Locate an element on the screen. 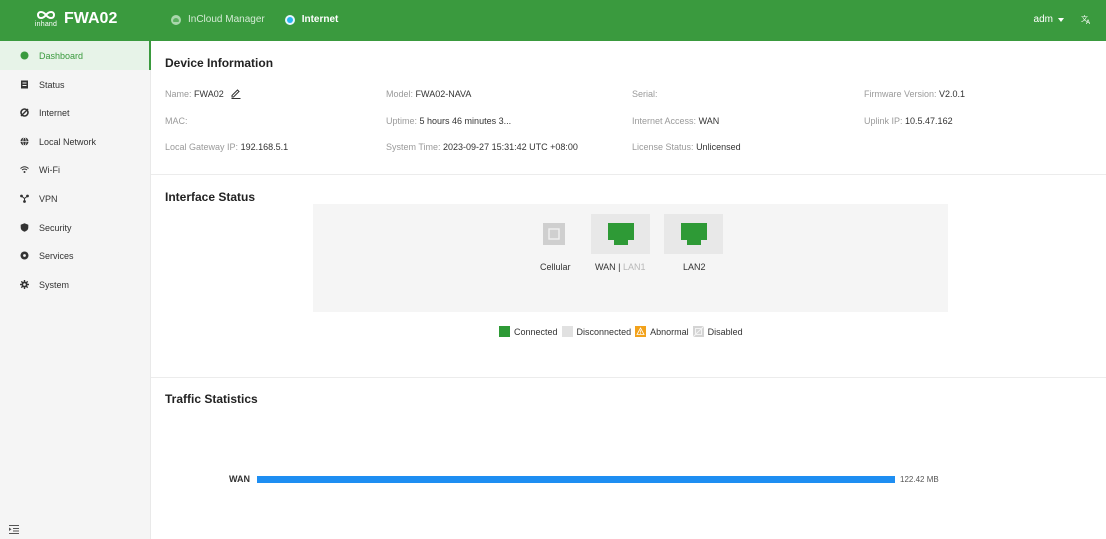 This screenshot has width=1106, height=539. model-field: Model: FWA02-NAVA is located at coordinates (428, 94).